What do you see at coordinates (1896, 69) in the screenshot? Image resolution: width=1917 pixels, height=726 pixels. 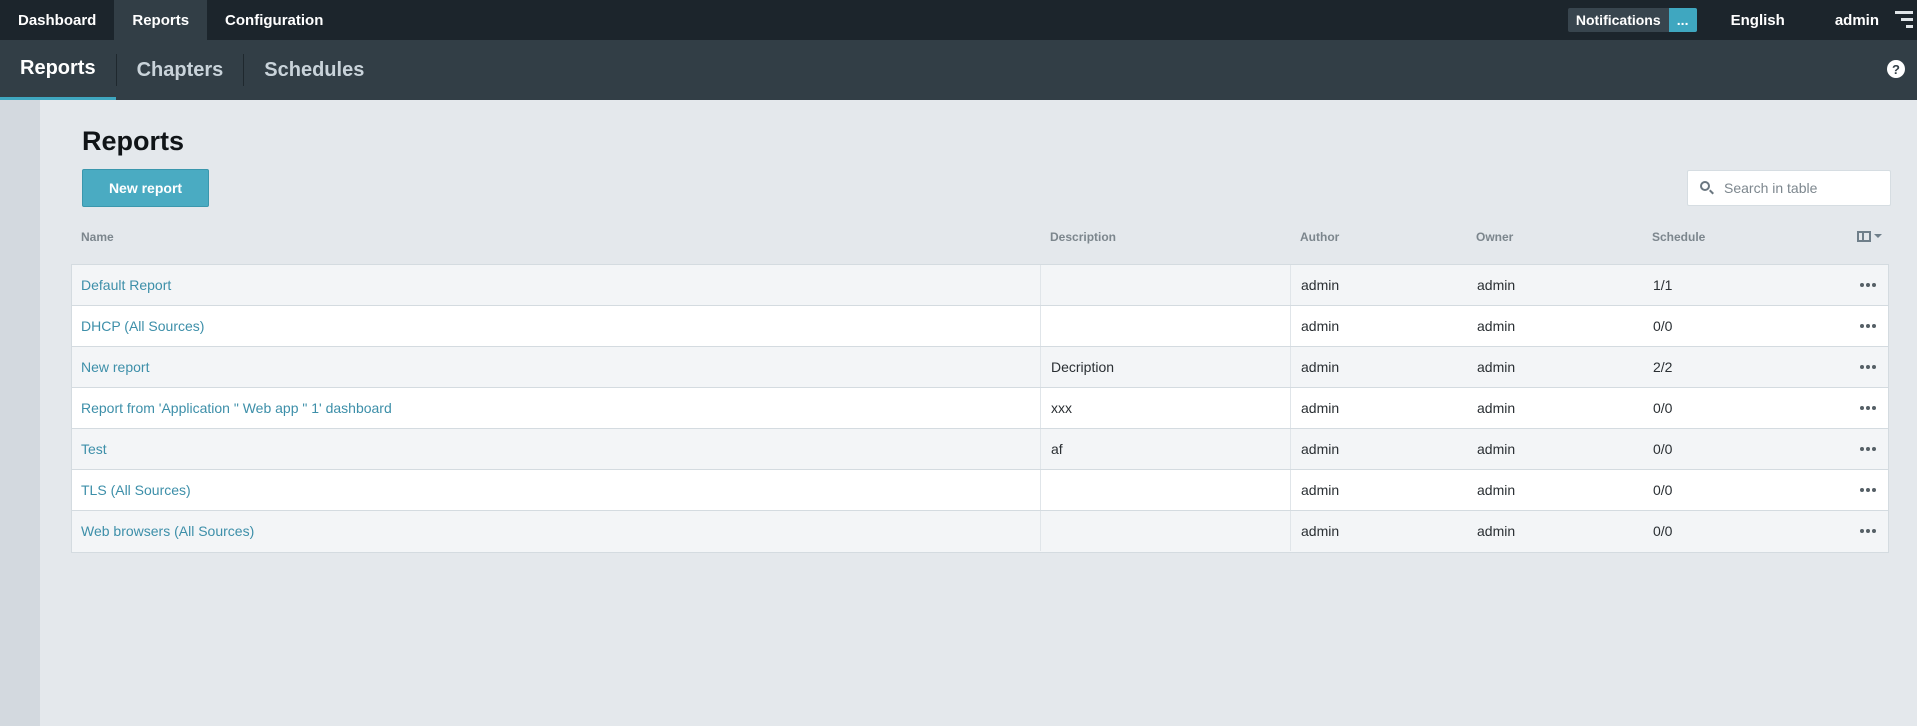 I see `help-icon: ?` at bounding box center [1896, 69].